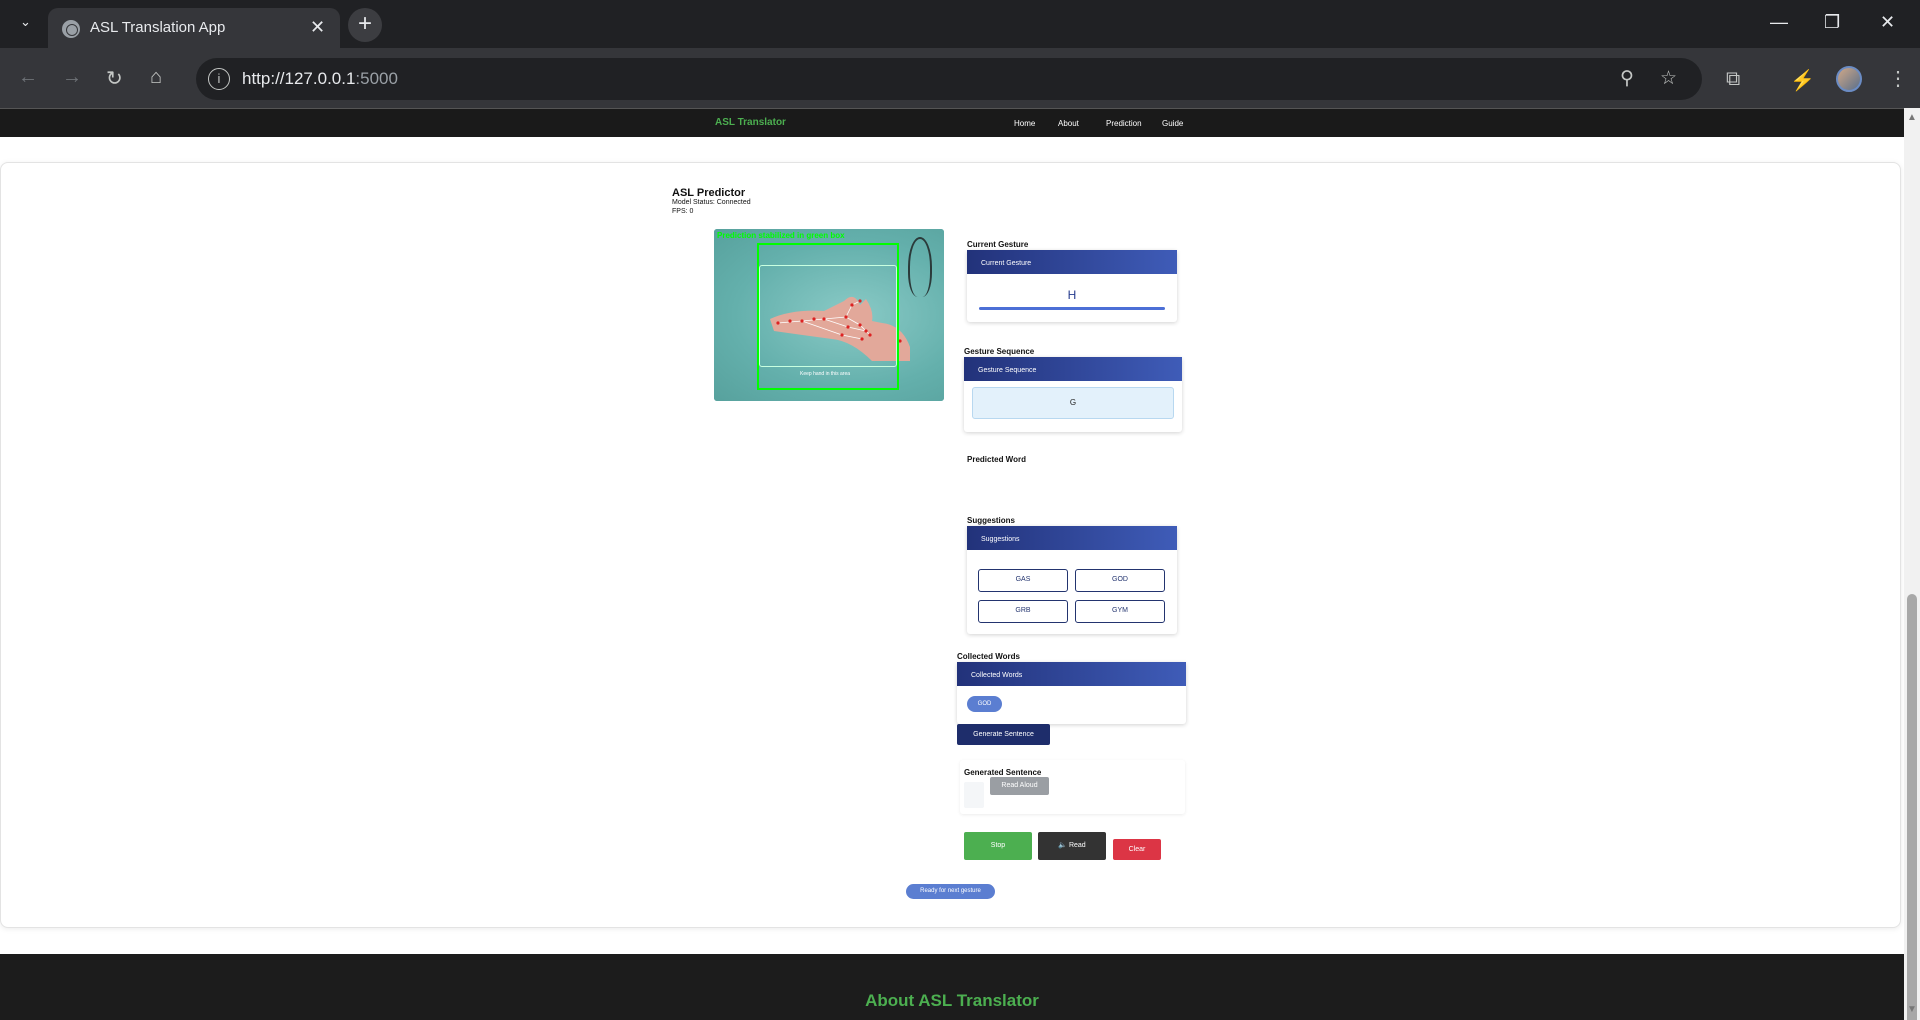  What do you see at coordinates (1802, 80) in the screenshot?
I see `performance-icon: ⚡` at bounding box center [1802, 80].